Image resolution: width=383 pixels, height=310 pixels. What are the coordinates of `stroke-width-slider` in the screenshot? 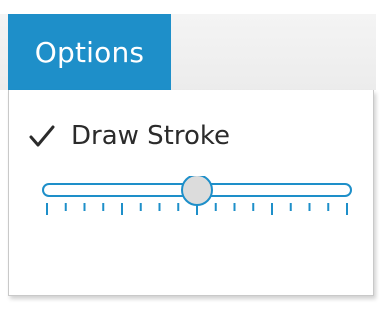 It's located at (197, 201).